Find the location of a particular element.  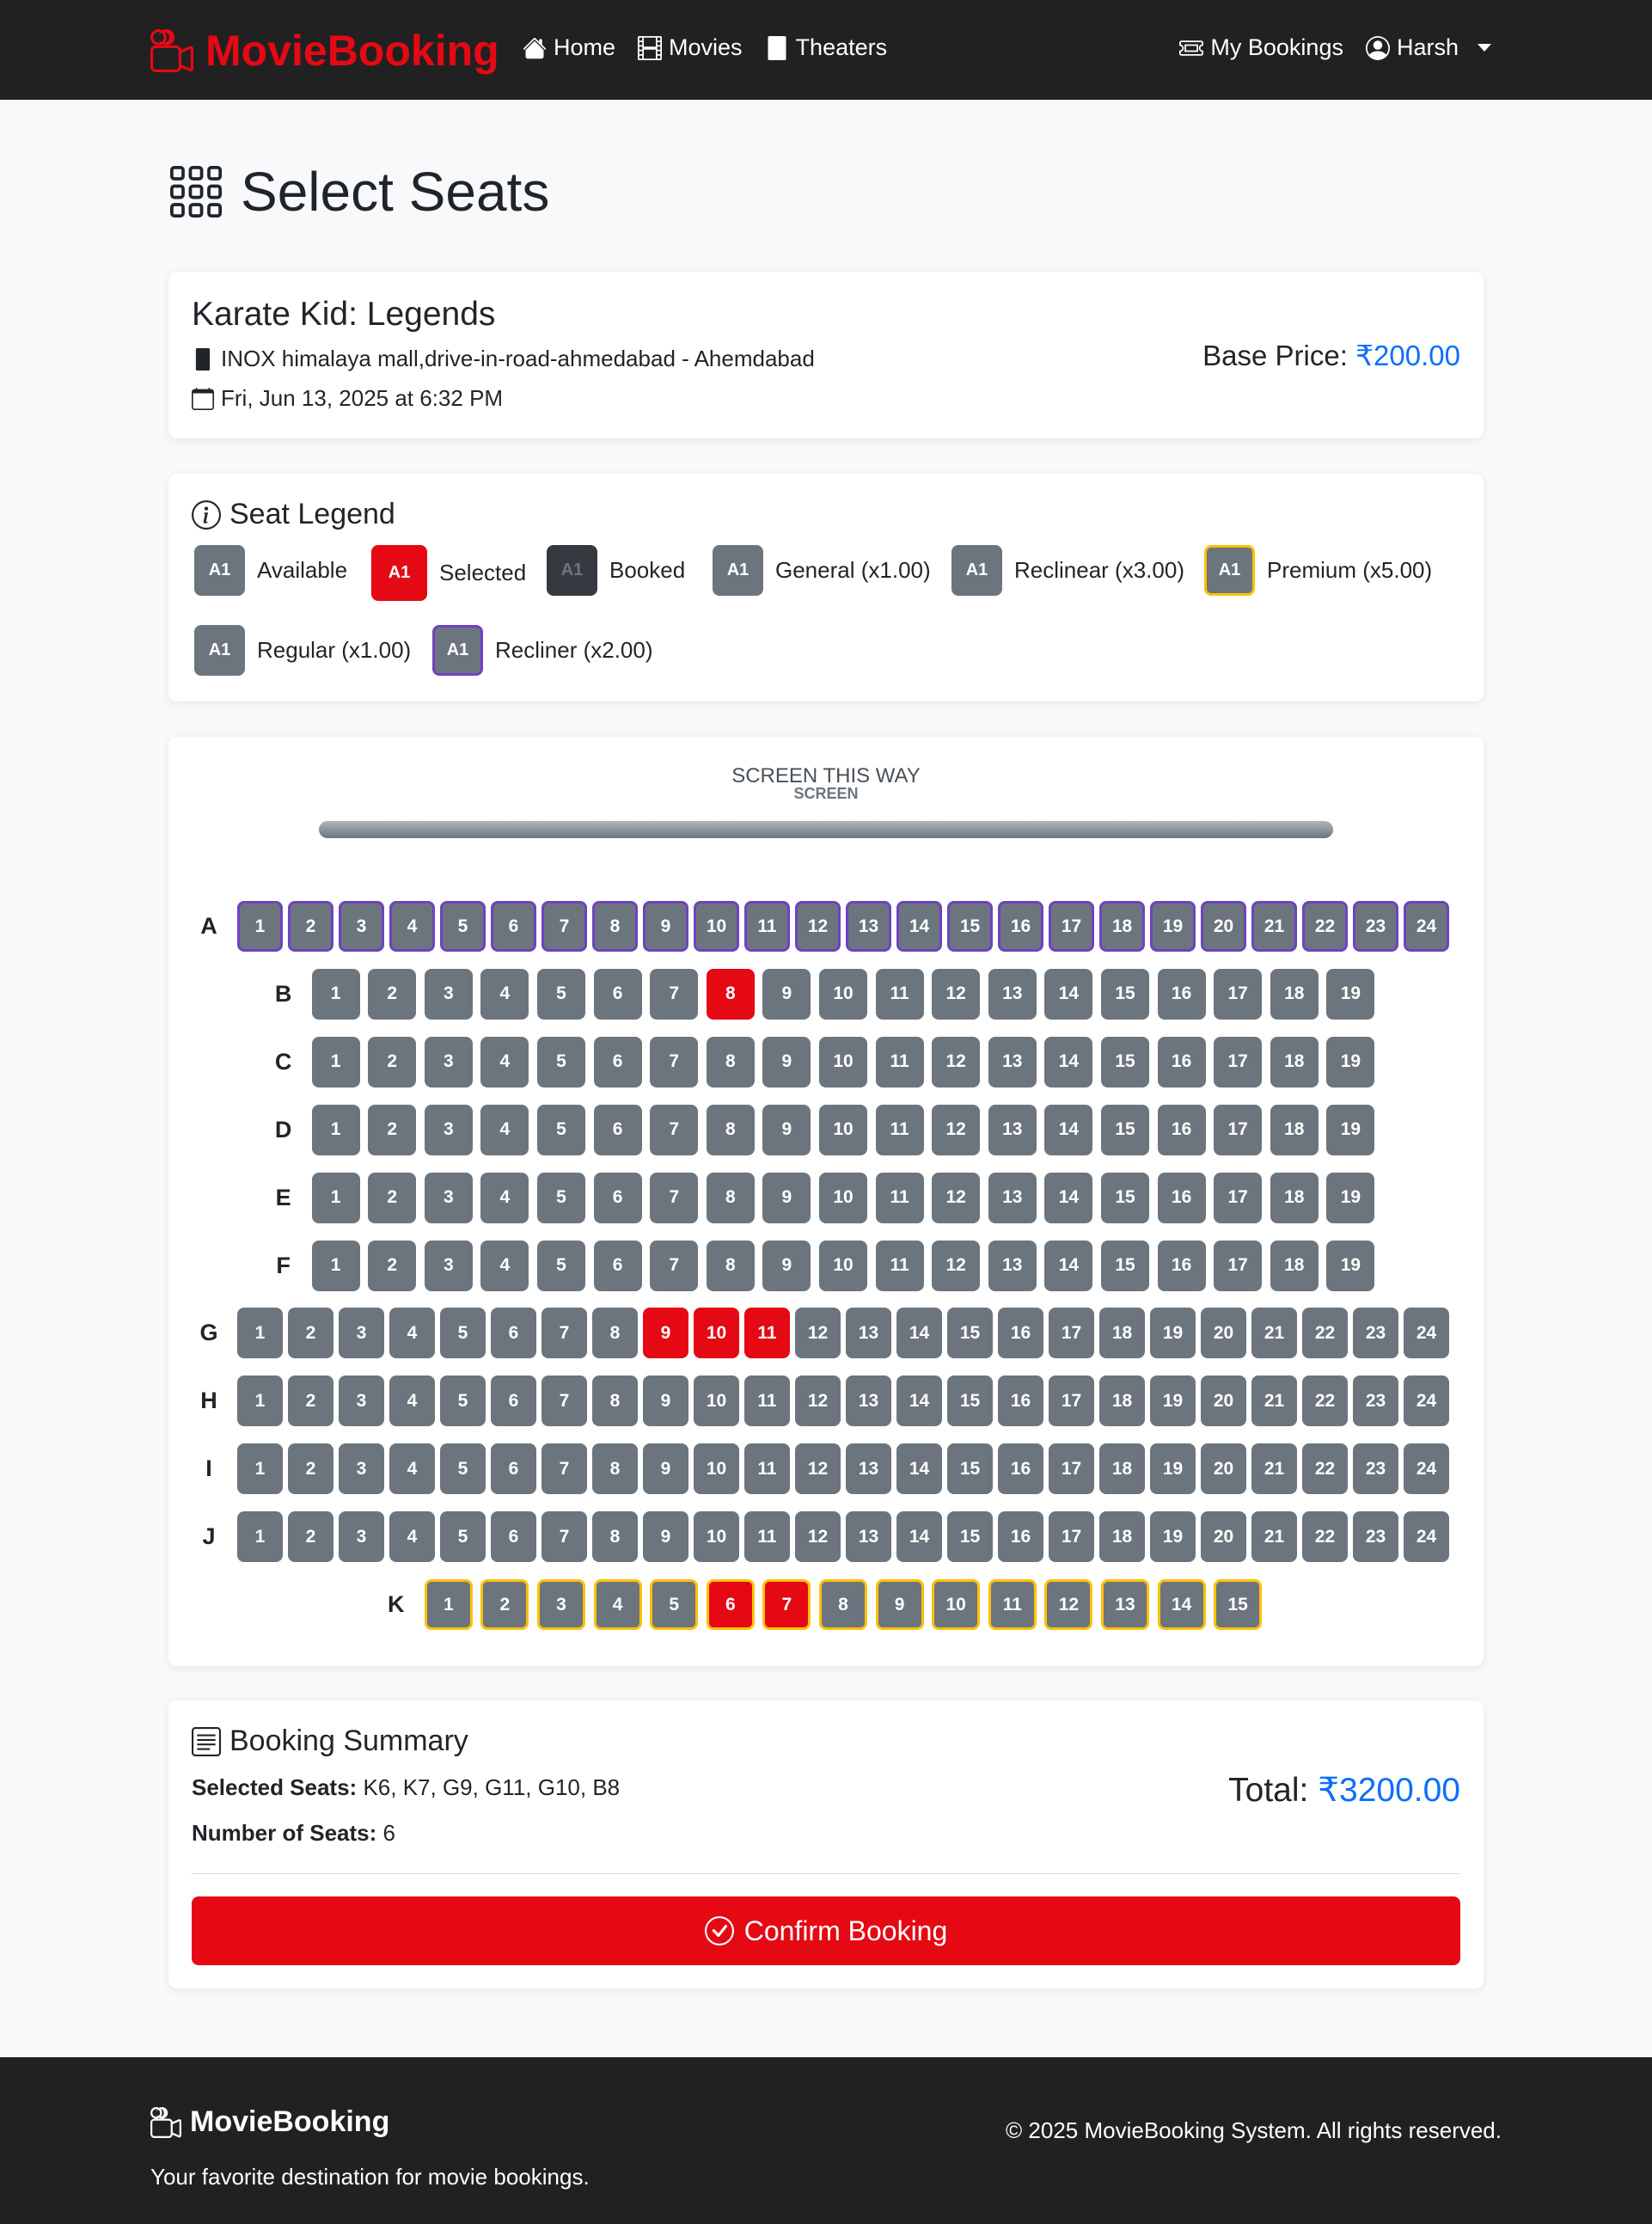

seat-C10: 10 is located at coordinates (843, 1061).